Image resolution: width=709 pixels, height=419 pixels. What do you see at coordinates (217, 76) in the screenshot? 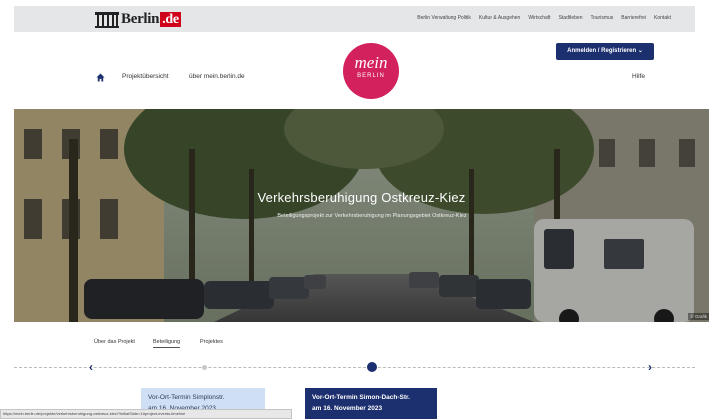
I see `nav-about-mein-berlin: über mein.berlin.de` at bounding box center [217, 76].